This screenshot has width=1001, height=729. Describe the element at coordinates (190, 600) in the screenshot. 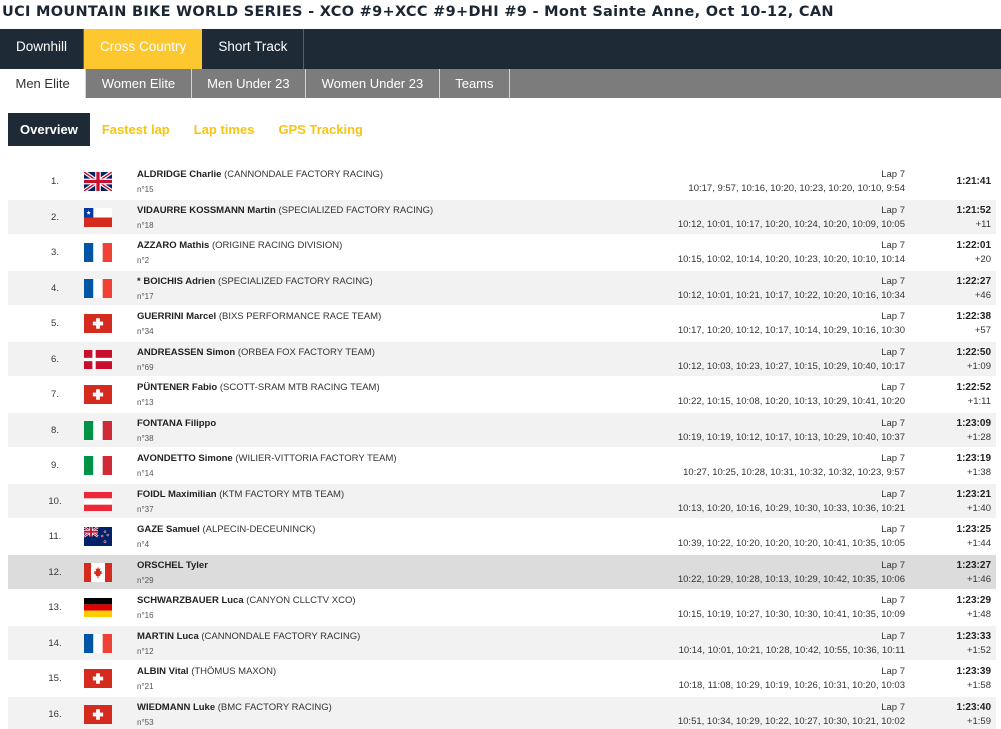

I see `rider-name: SCHWARZBAUER Luca` at that location.